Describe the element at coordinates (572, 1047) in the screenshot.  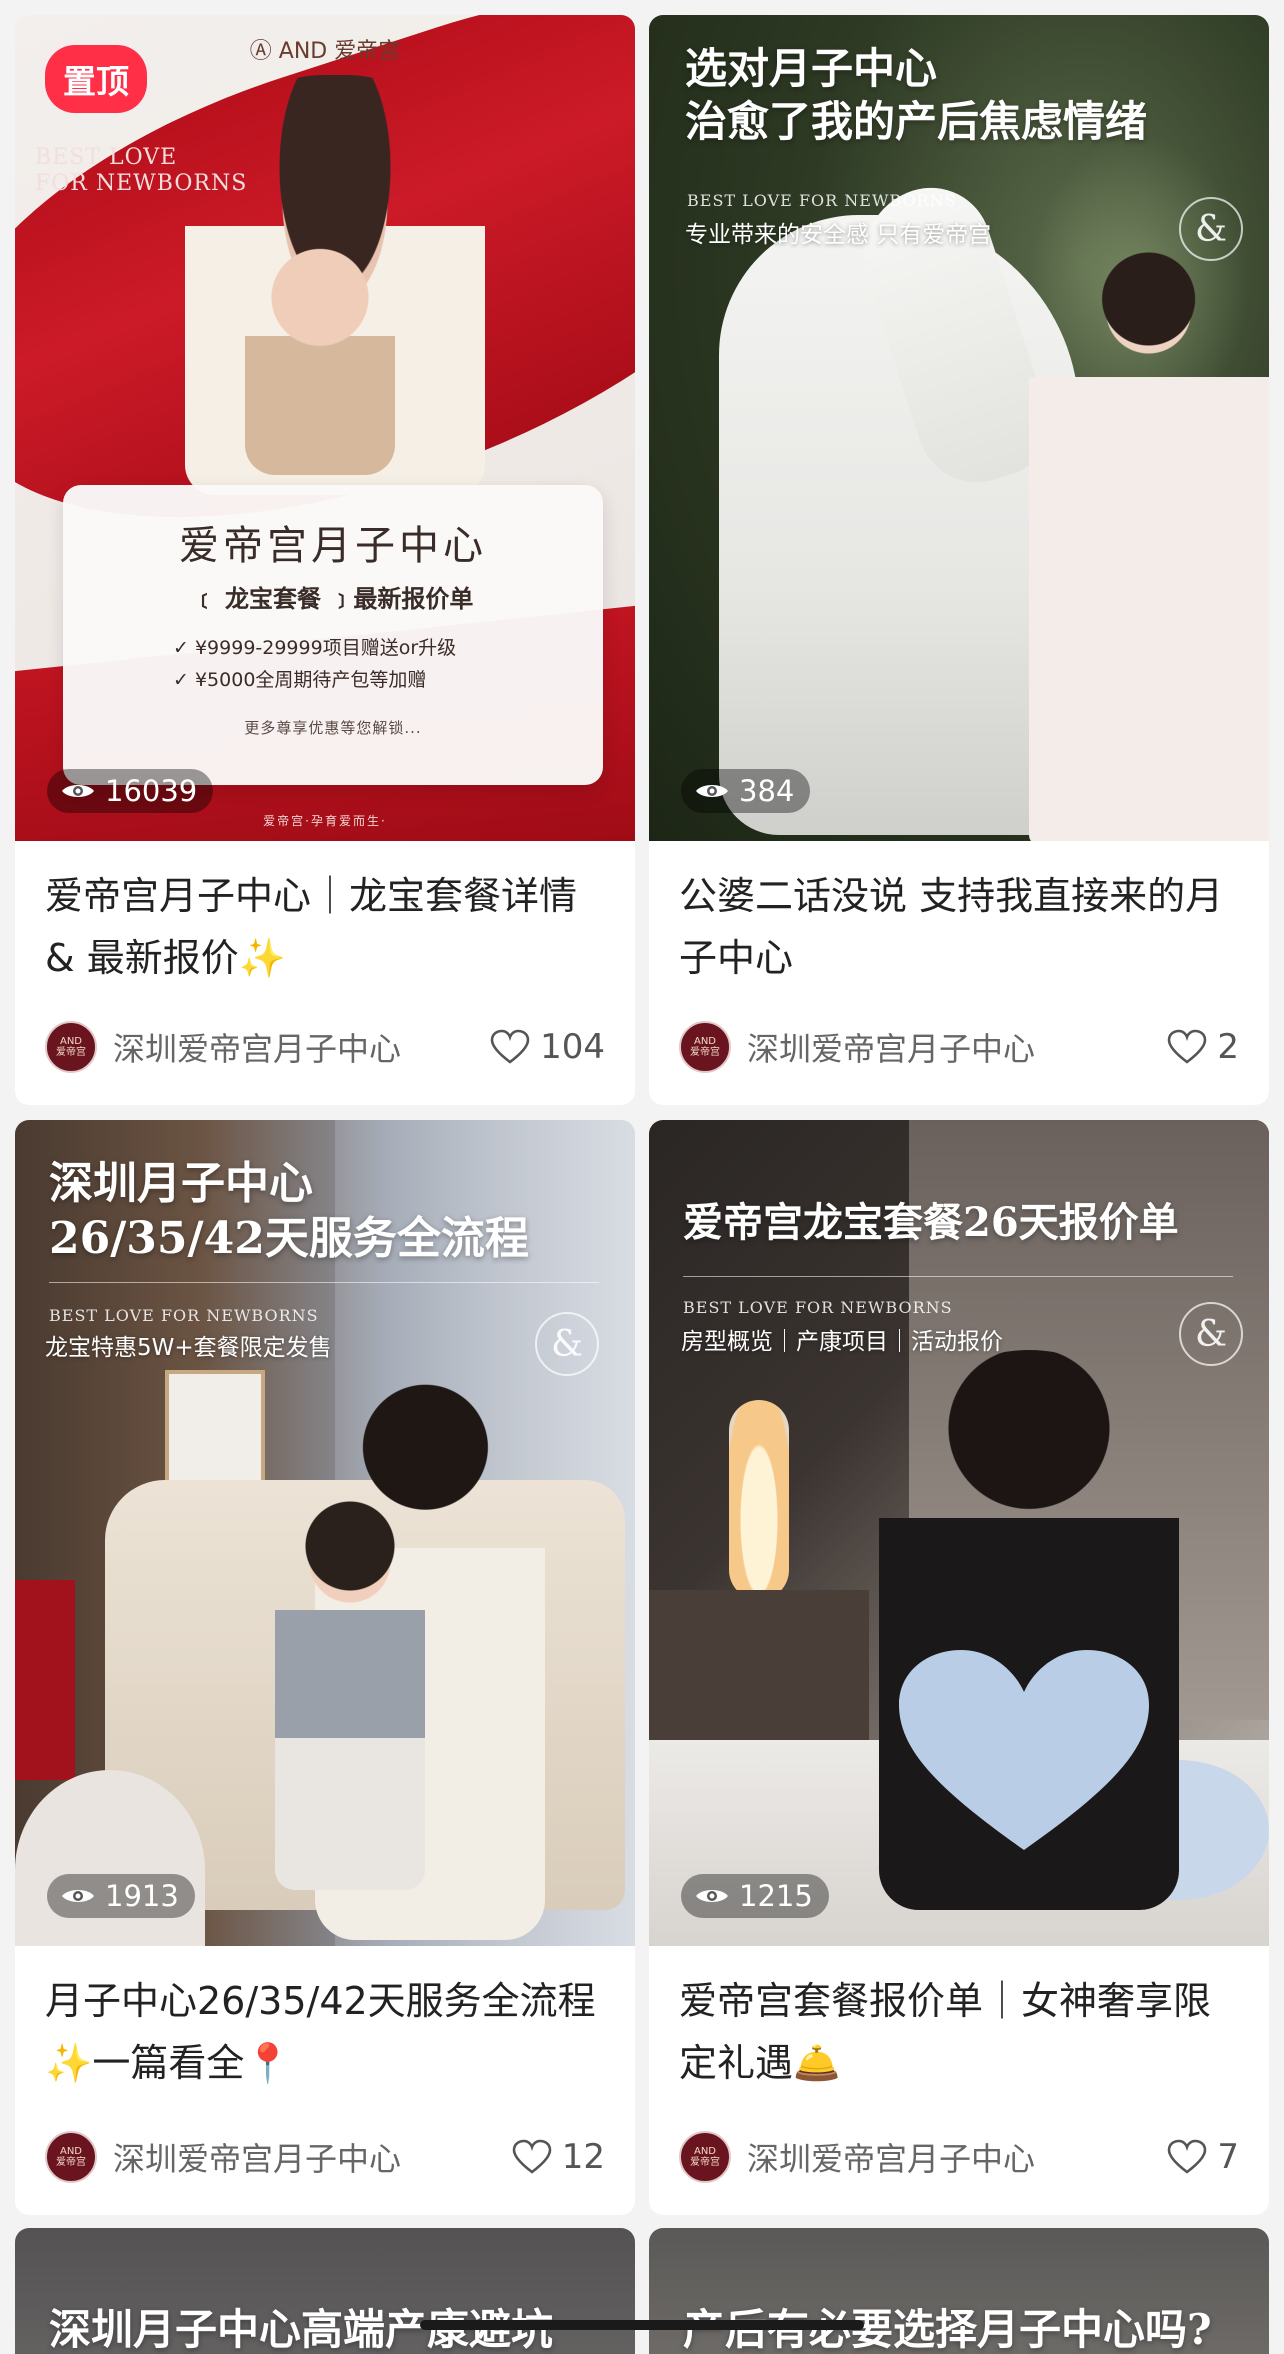
I see `like-count: 104` at that location.